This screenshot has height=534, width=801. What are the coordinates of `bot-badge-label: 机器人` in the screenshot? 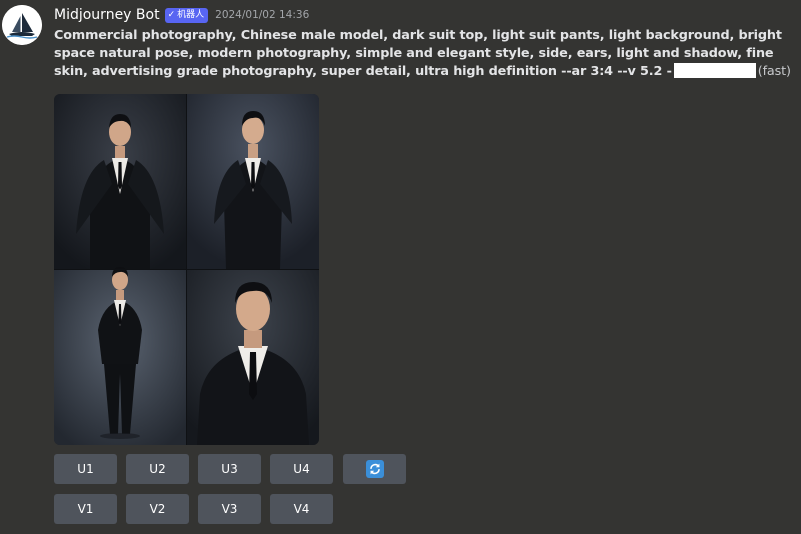 It's located at (191, 14).